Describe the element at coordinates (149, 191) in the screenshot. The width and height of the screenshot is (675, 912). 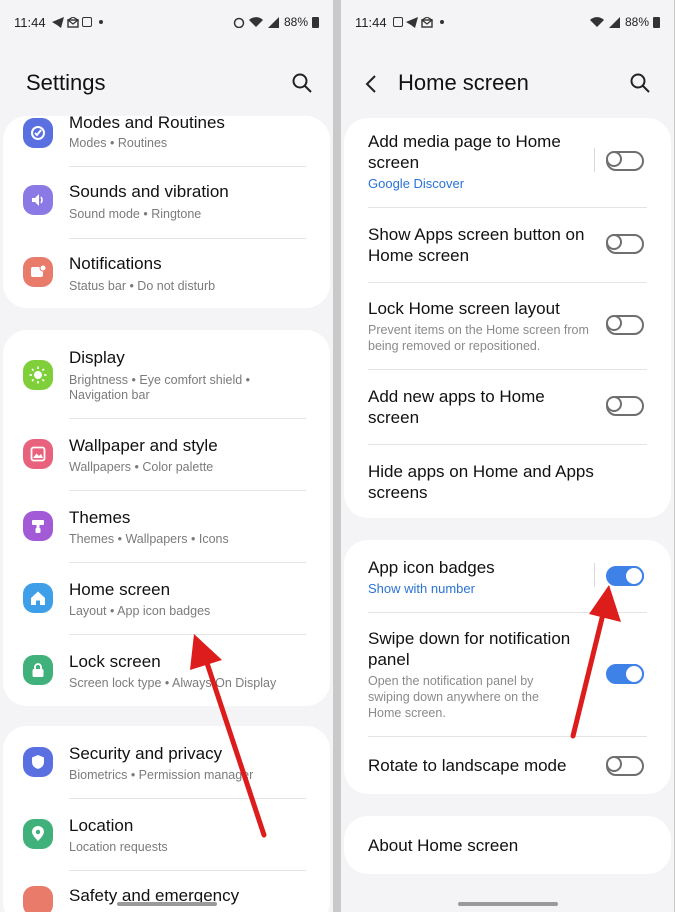
I see `settings-item-title: Sounds and vibration` at that location.